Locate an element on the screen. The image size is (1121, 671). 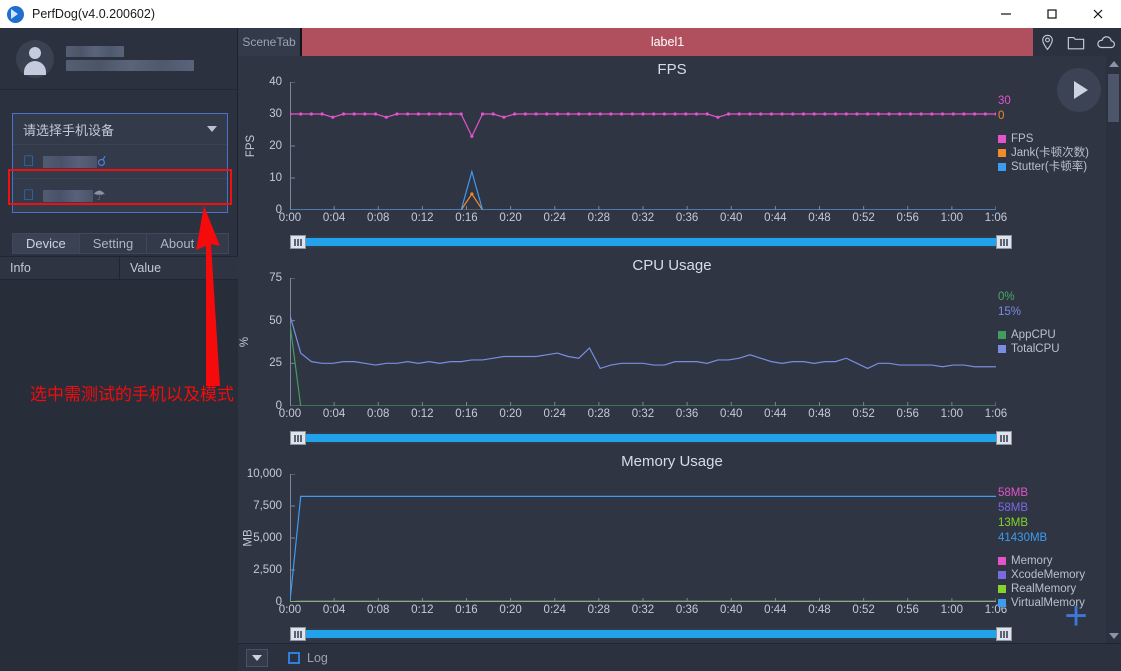
x-tick-label: 0:16 is located at coordinates (466, 414).